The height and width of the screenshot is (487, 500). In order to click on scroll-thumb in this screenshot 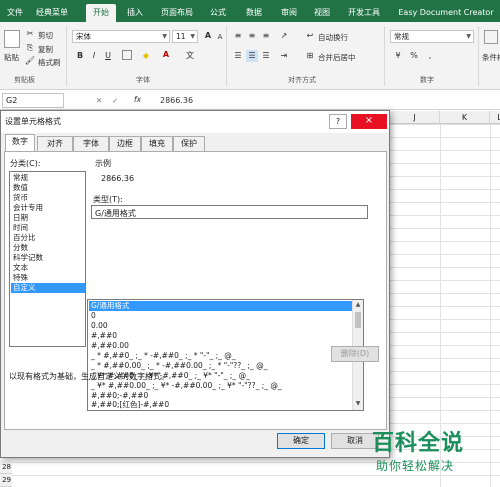, I will do `click(358, 320)`.